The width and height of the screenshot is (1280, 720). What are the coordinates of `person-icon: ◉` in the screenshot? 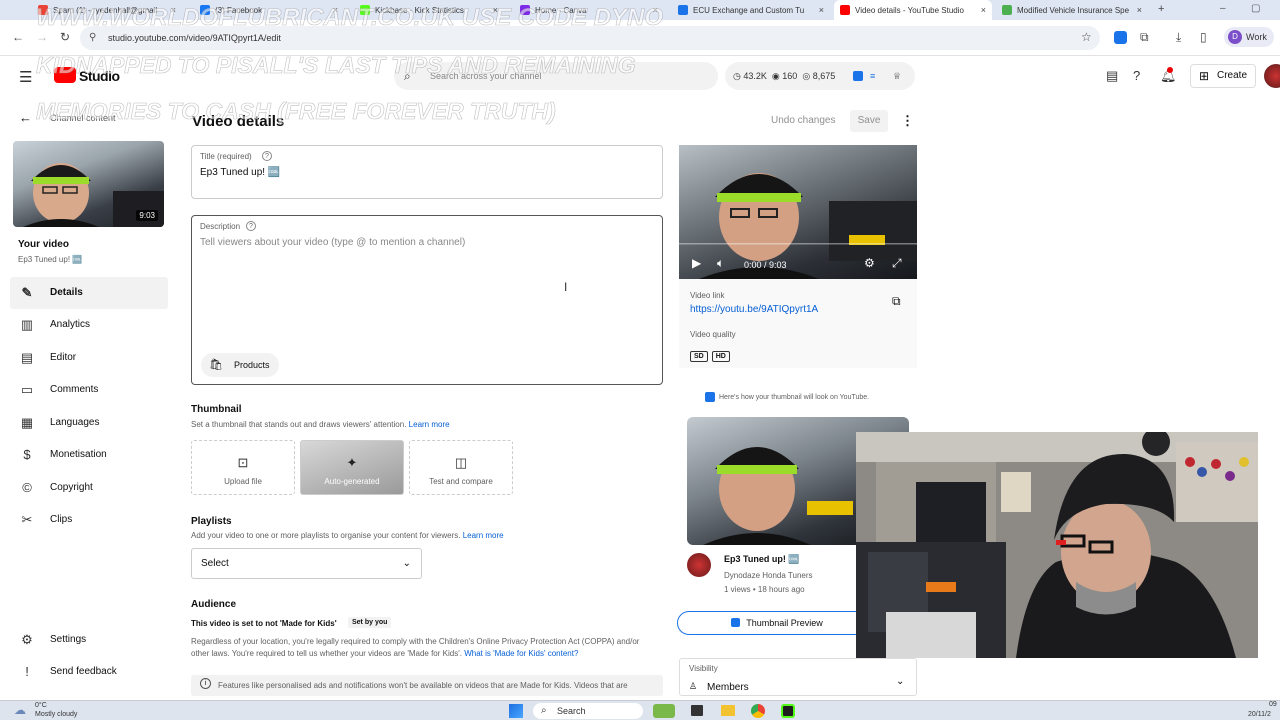 It's located at (775, 76).